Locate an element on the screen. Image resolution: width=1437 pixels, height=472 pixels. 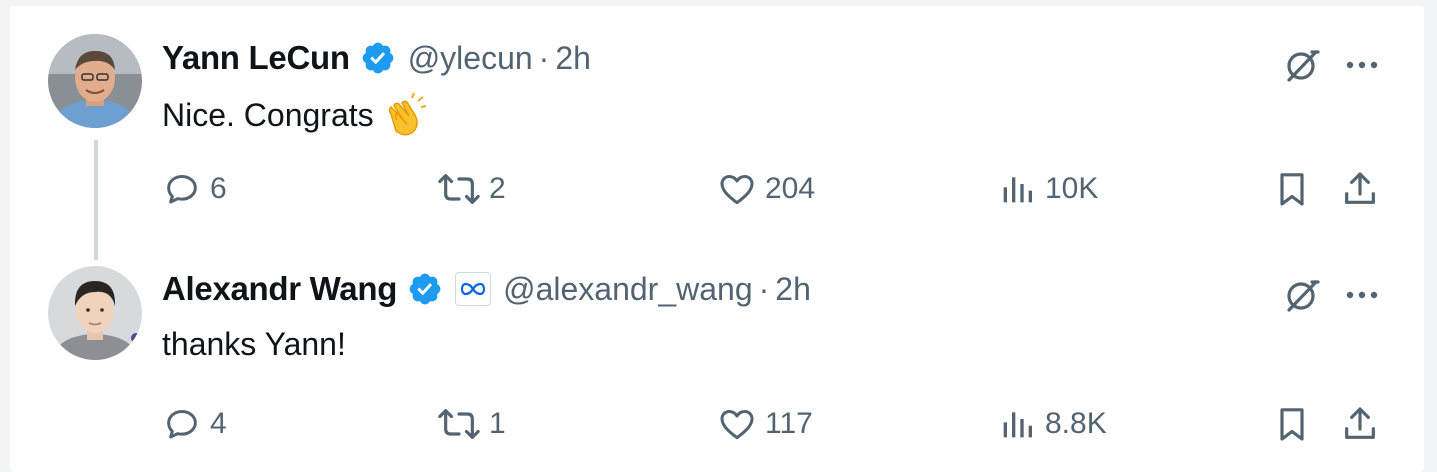
meta-infinity-icon is located at coordinates (473, 289).